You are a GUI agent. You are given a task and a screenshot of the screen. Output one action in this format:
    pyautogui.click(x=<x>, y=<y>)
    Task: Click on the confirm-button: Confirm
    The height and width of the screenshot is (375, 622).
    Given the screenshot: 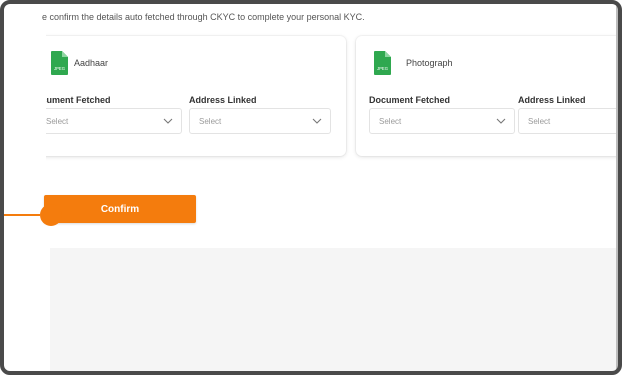 What is the action you would take?
    pyautogui.click(x=120, y=209)
    